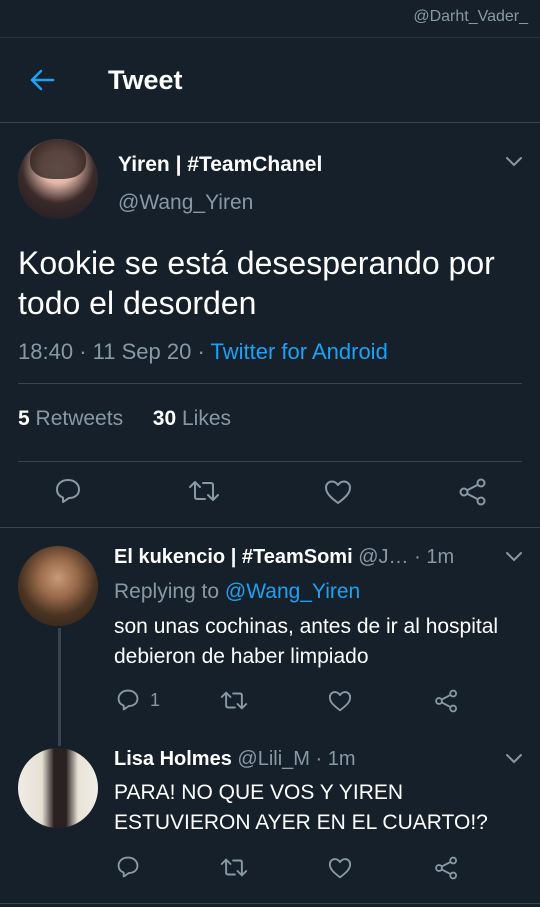  I want to click on retweets-count: 5, so click(24, 418).